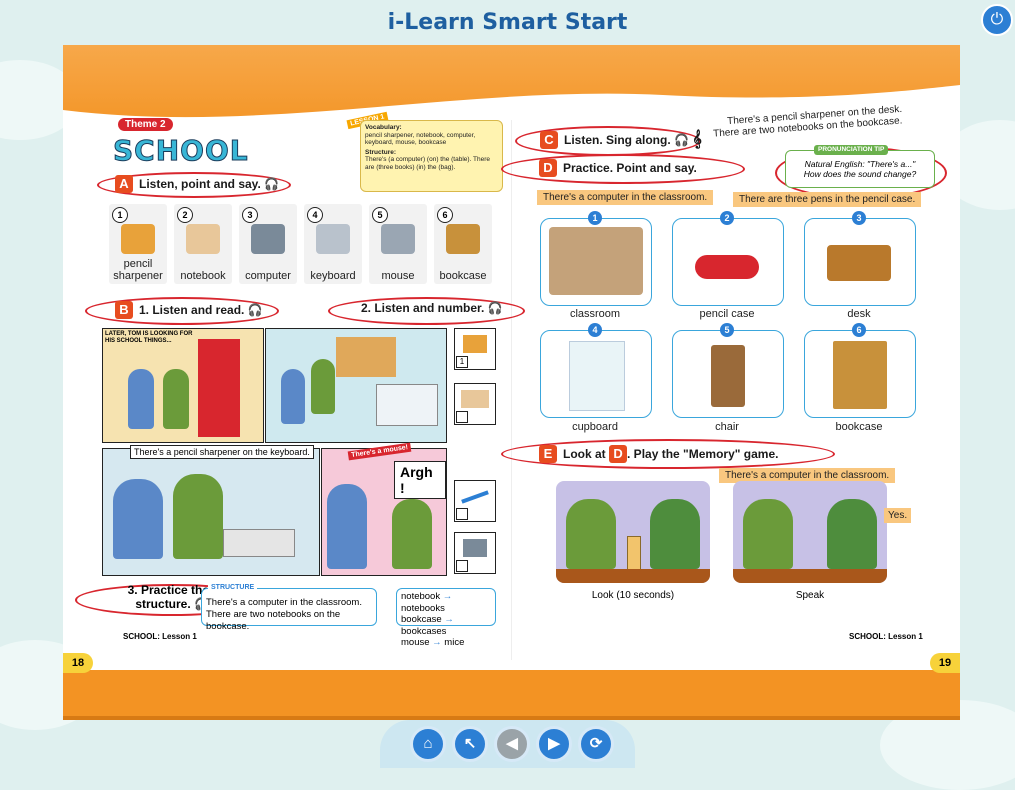 The width and height of the screenshot is (1015, 790). Describe the element at coordinates (997, 20) in the screenshot. I see `power-button: ⏻` at that location.